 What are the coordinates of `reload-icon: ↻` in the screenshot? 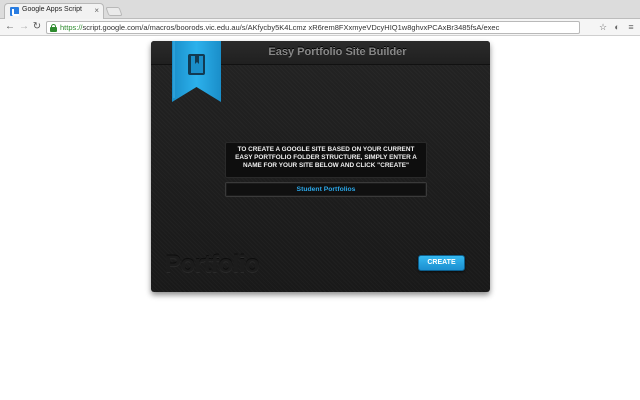 It's located at (37, 27).